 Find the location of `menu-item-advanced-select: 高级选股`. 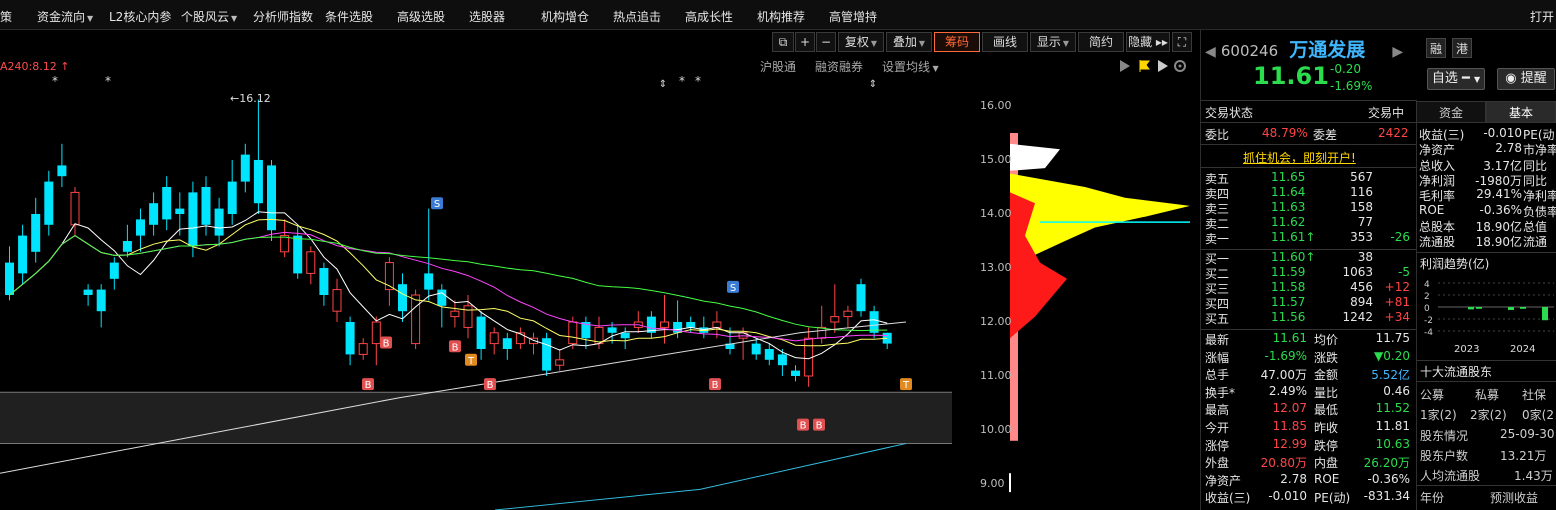

menu-item-advanced-select: 高级选股 is located at coordinates (421, 16).